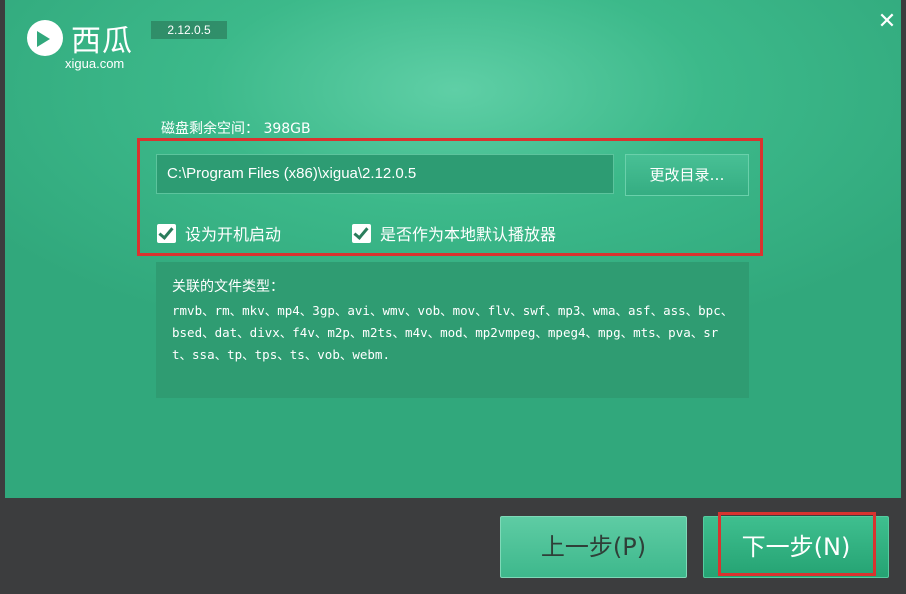  What do you see at coordinates (796, 547) in the screenshot?
I see `next-step-button: 下一步(N)` at bounding box center [796, 547].